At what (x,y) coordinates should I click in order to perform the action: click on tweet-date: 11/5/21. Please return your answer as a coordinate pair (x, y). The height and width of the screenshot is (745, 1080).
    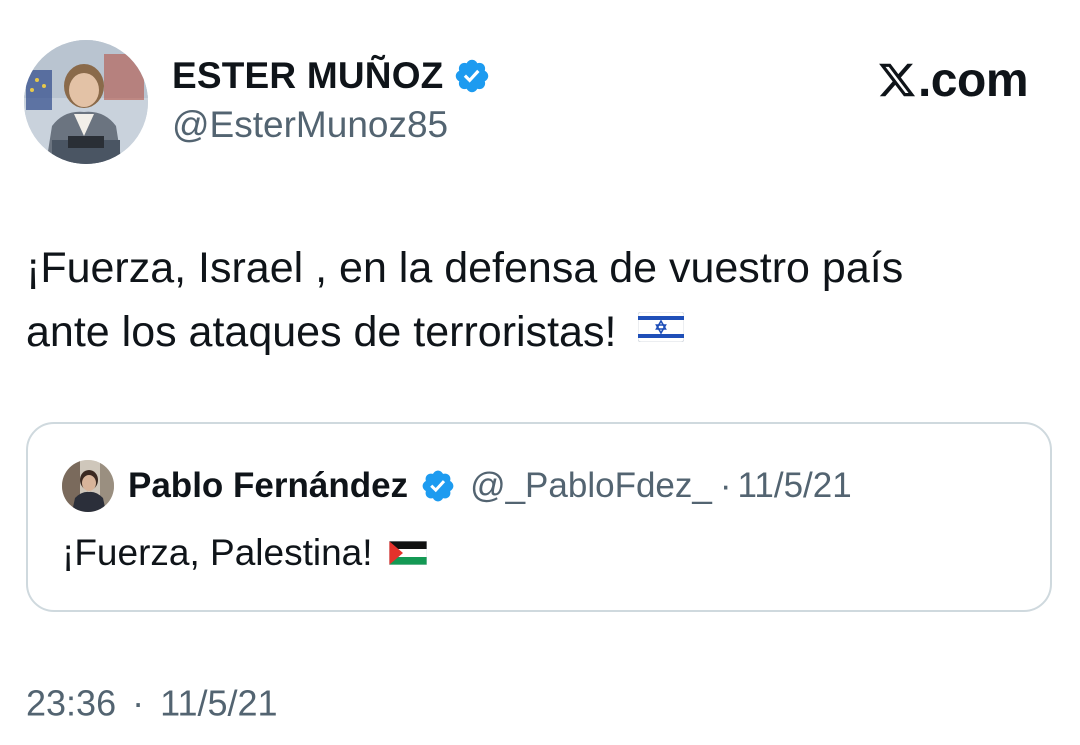
    Looking at the image, I should click on (218, 702).